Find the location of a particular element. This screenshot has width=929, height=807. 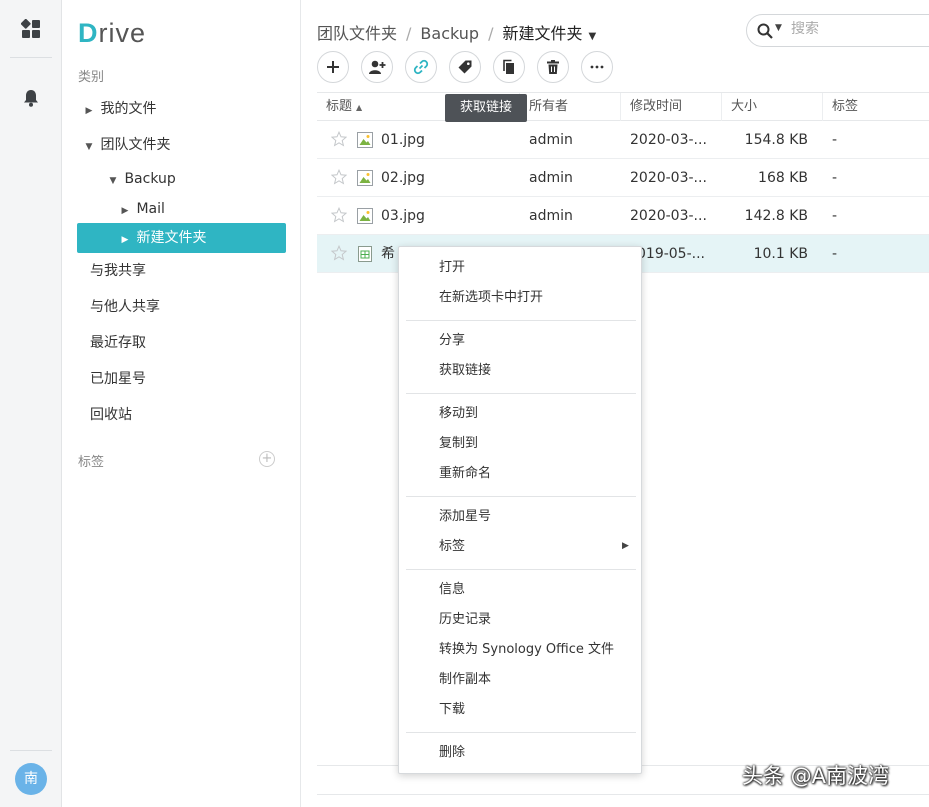

menu-item-copy-to: 复制到 is located at coordinates (458, 444).